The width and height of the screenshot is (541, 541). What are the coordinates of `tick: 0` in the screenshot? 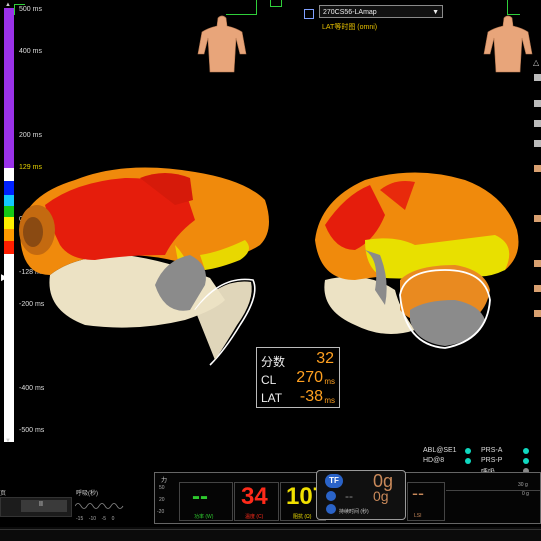 It's located at (113, 519).